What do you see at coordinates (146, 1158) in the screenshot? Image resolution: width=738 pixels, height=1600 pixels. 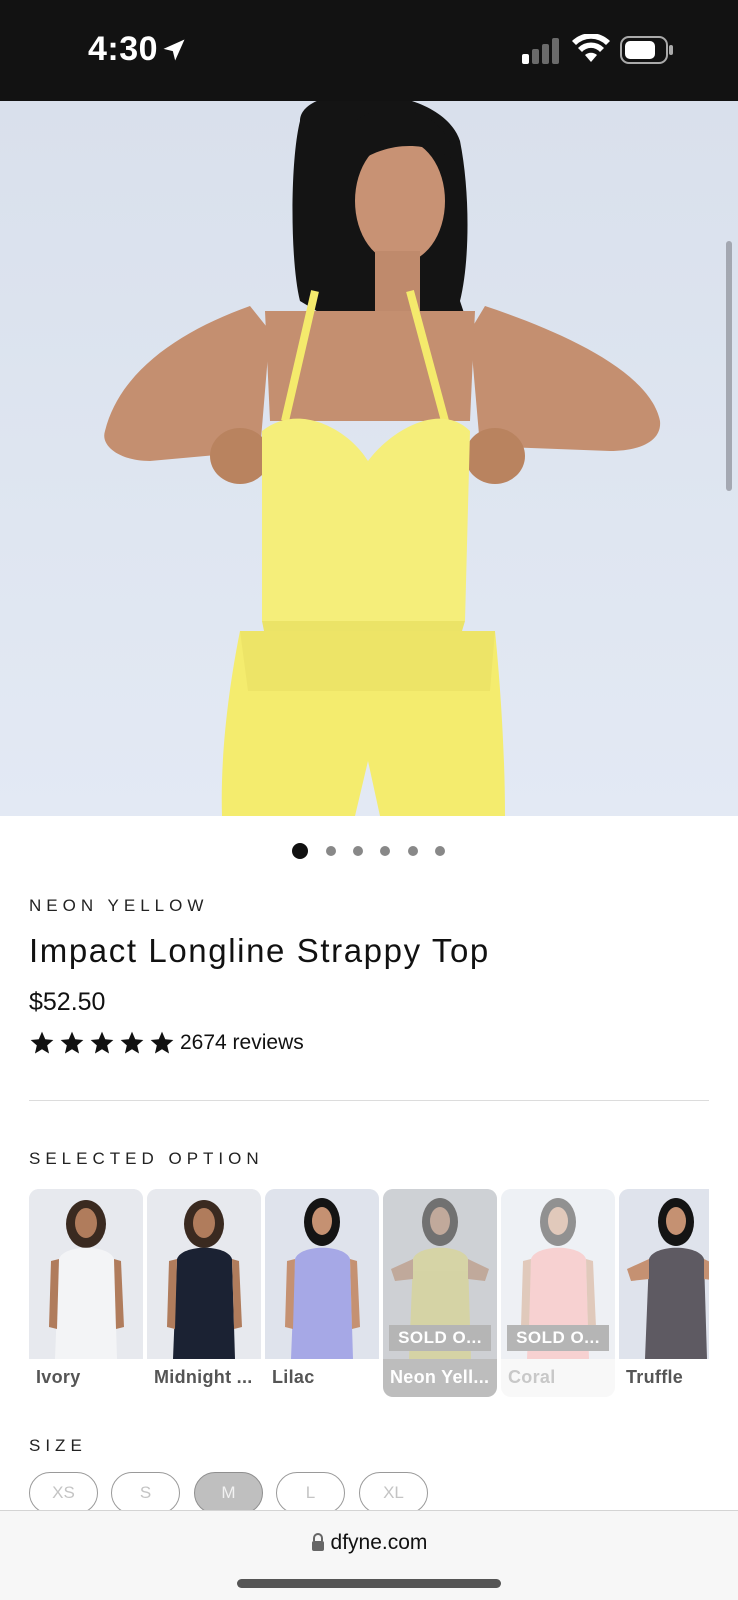 I see `selected-option-label: SELECTED OPTION` at bounding box center [146, 1158].